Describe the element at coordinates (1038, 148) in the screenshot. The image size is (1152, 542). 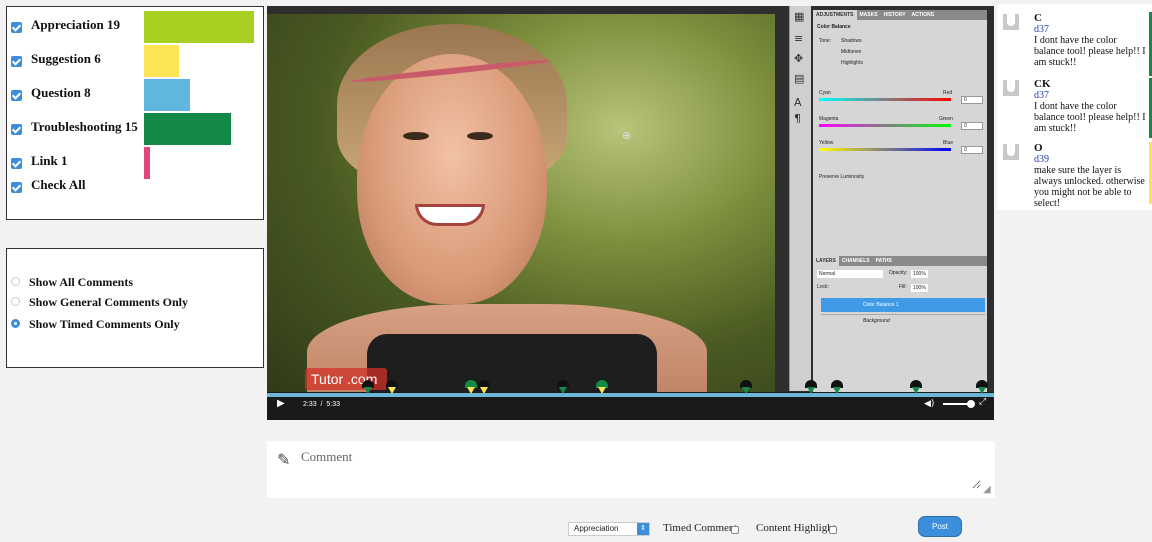
I see `comment-author: O` at that location.